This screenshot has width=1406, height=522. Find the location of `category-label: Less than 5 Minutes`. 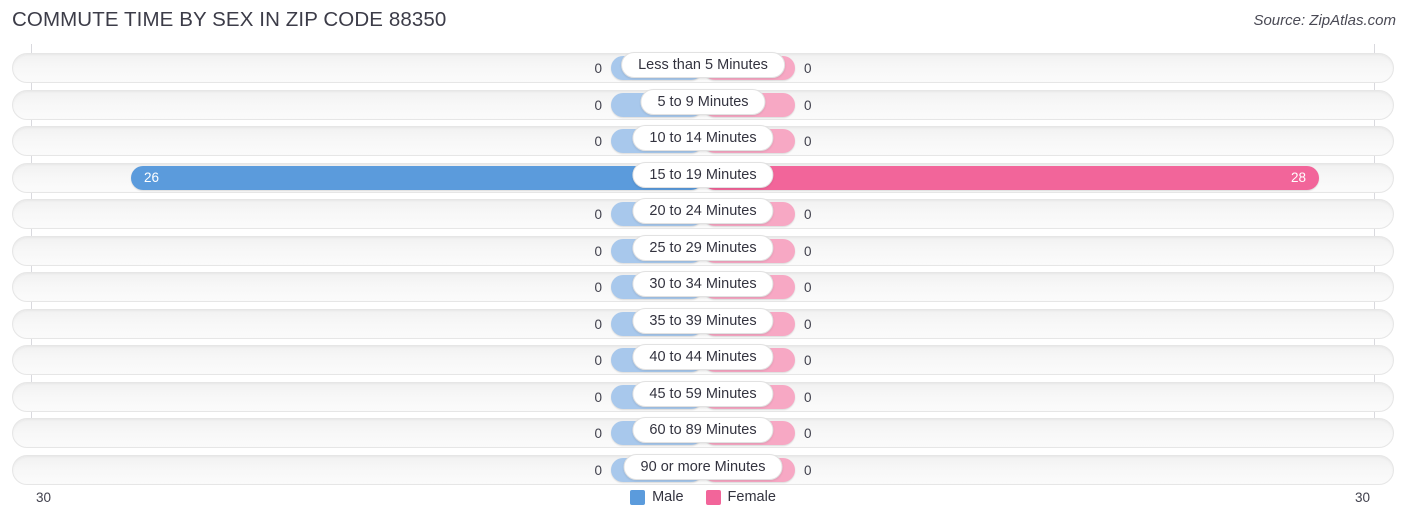

category-label: Less than 5 Minutes is located at coordinates (703, 65).